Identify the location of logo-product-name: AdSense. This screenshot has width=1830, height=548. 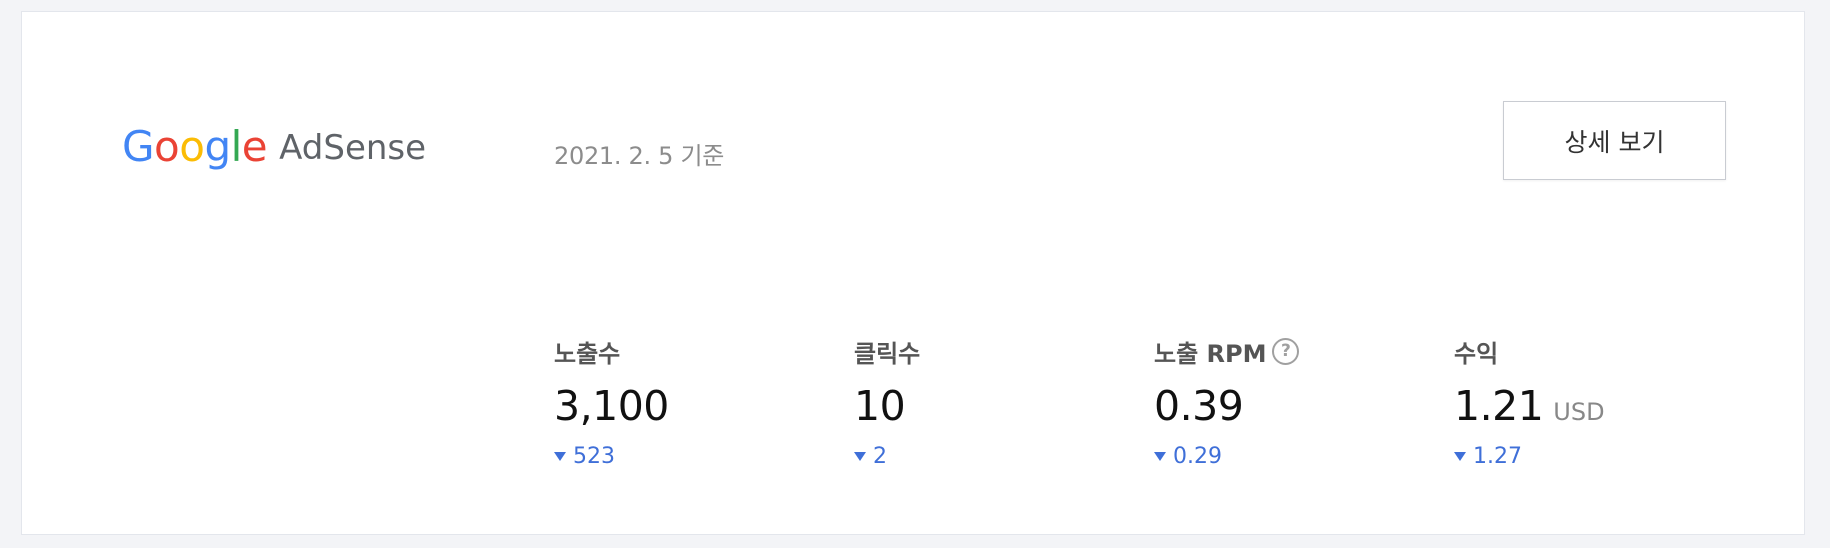
(353, 147).